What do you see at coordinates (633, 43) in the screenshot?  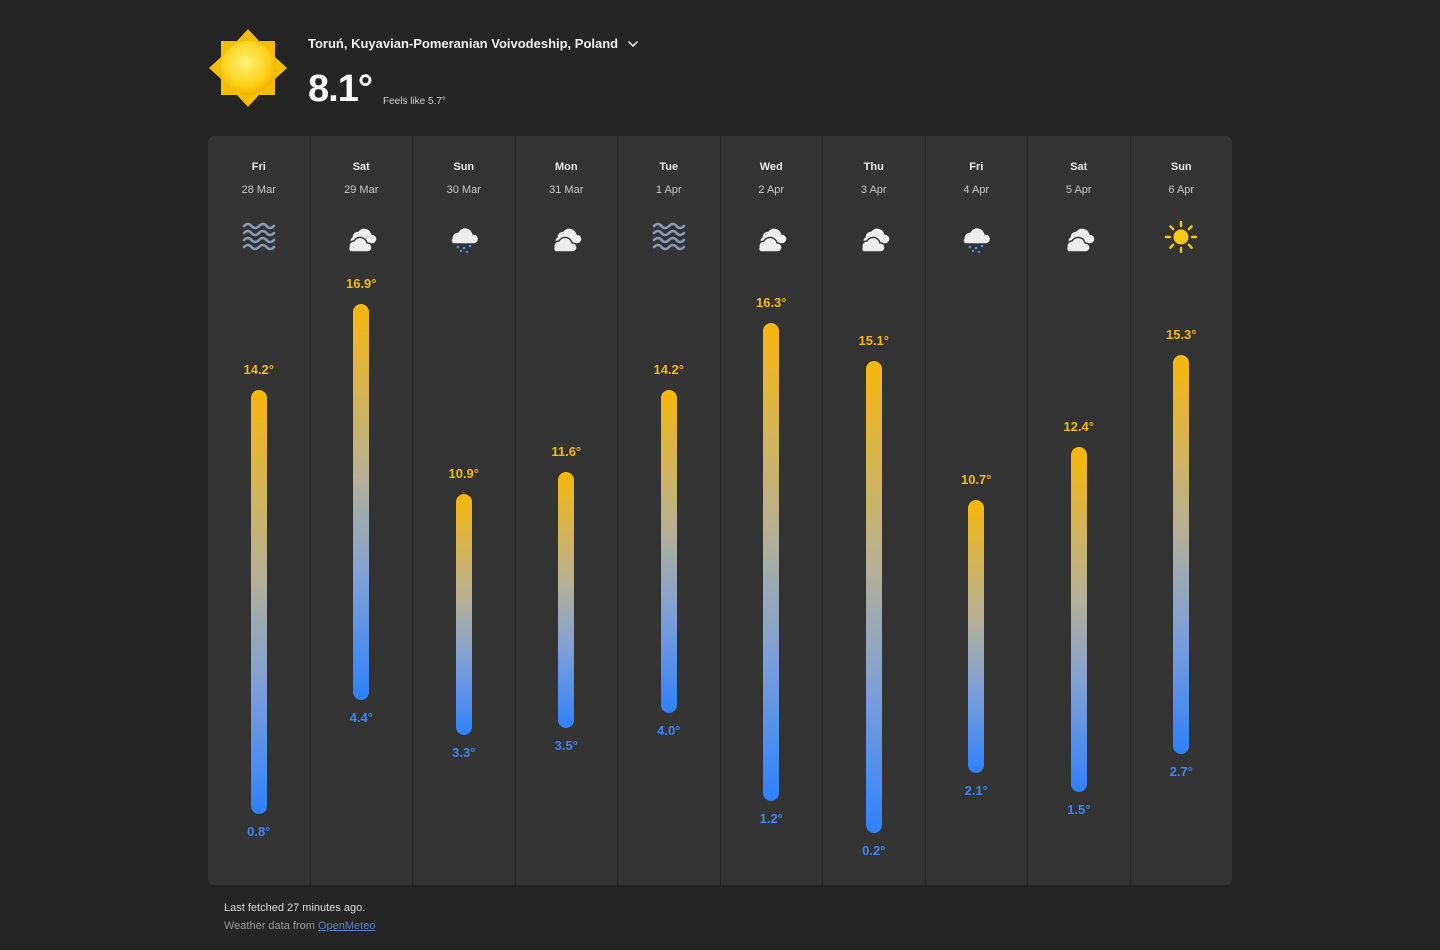 I see `chevron-down-icon` at bounding box center [633, 43].